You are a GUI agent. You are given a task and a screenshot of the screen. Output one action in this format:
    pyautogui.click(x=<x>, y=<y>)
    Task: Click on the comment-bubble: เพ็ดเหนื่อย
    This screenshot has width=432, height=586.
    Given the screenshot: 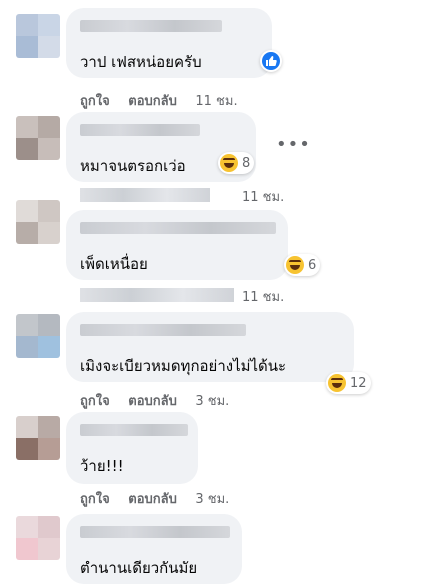 What is the action you would take?
    pyautogui.click(x=177, y=245)
    